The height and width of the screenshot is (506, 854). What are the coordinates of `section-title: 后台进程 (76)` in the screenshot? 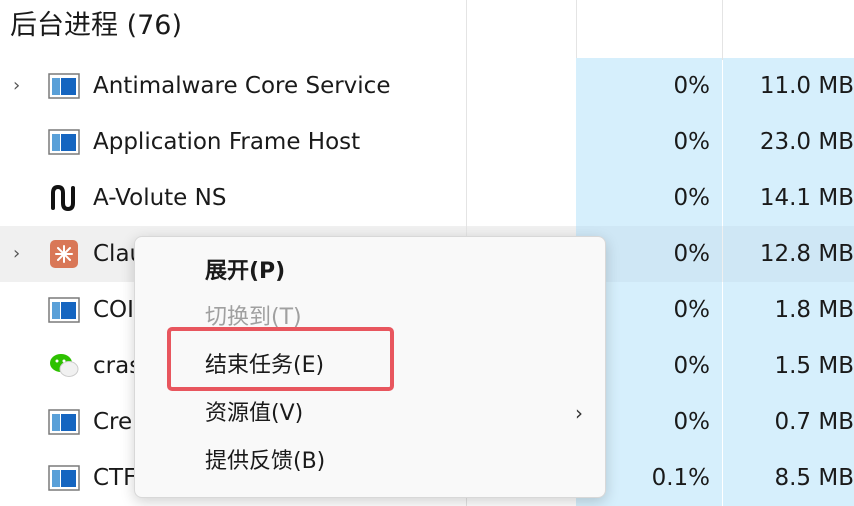 It's located at (96, 25).